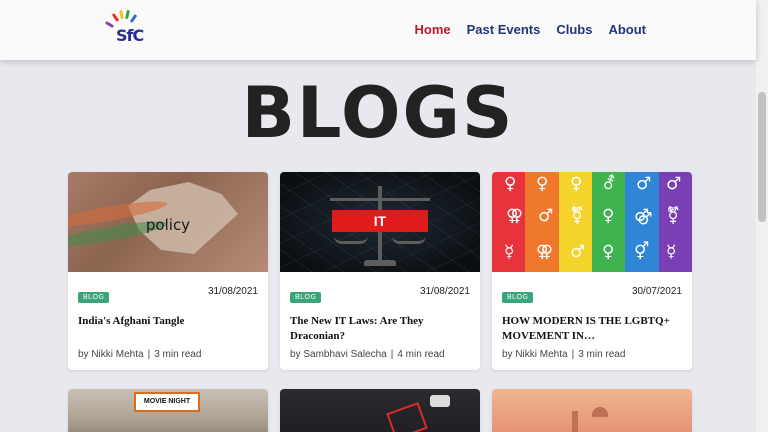 Image resolution: width=768 pixels, height=432 pixels. What do you see at coordinates (592, 222) in the screenshot?
I see `blog-thumbnail: ♀ ♀ ♀ ⚦ ♂ ♂ ⚢ ♂ ⚧ ♀ ⚣ ⚧ ☿ ⚢ ♂ ♀ ⚥ ☿` at bounding box center [592, 222].